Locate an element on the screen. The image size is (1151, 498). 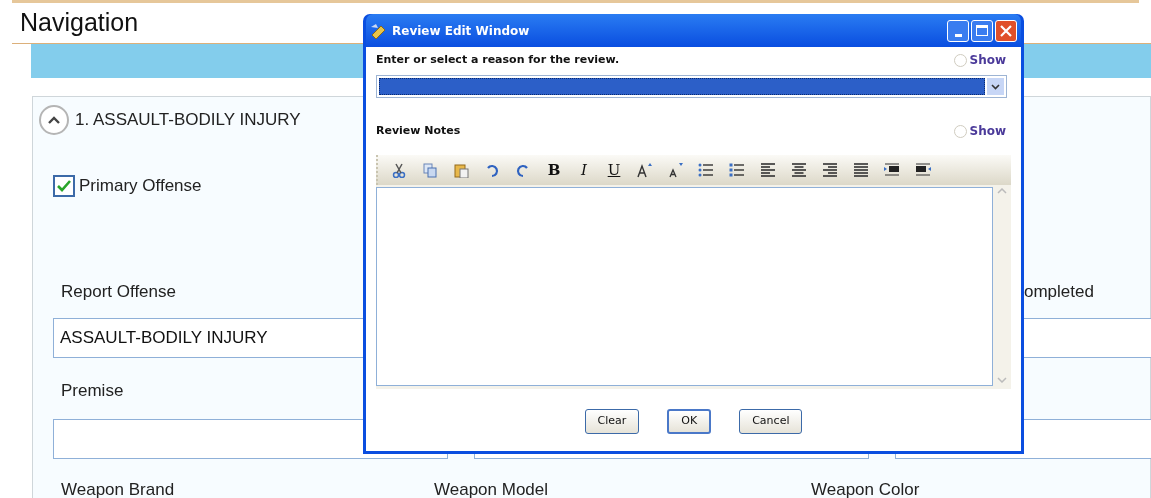
page-title: Navigation is located at coordinates (79, 23).